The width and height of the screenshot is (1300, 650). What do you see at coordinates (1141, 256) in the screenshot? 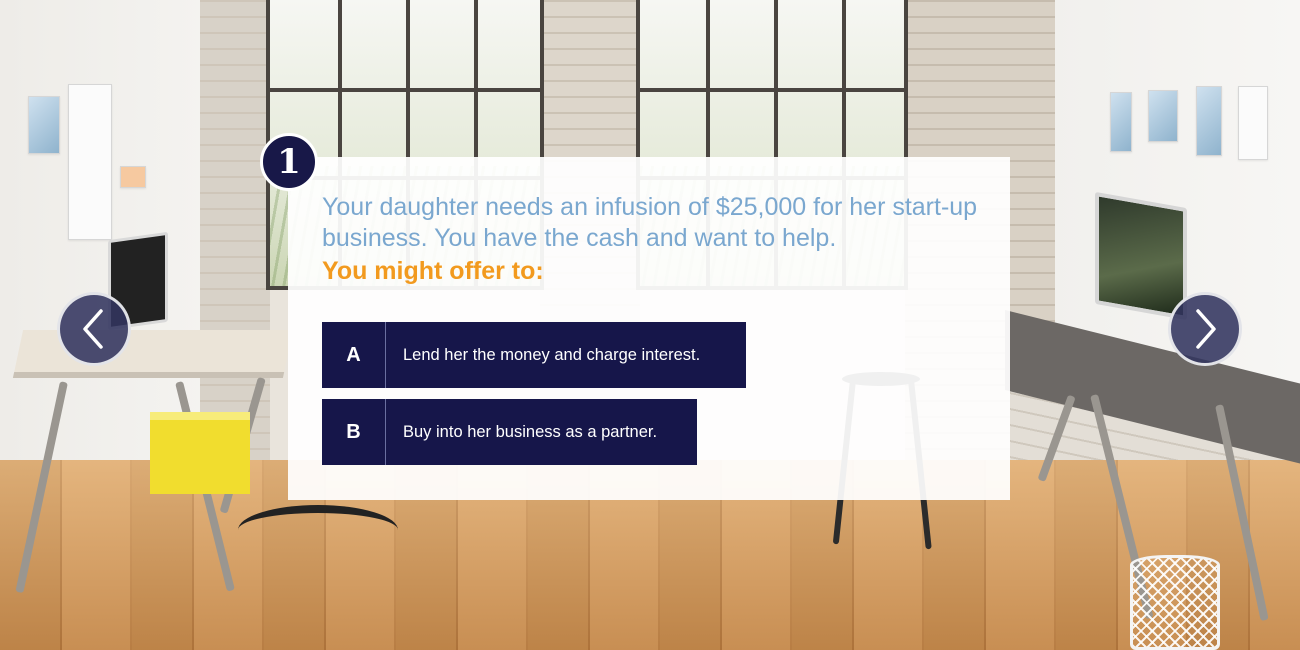
I see `monitor-right` at bounding box center [1141, 256].